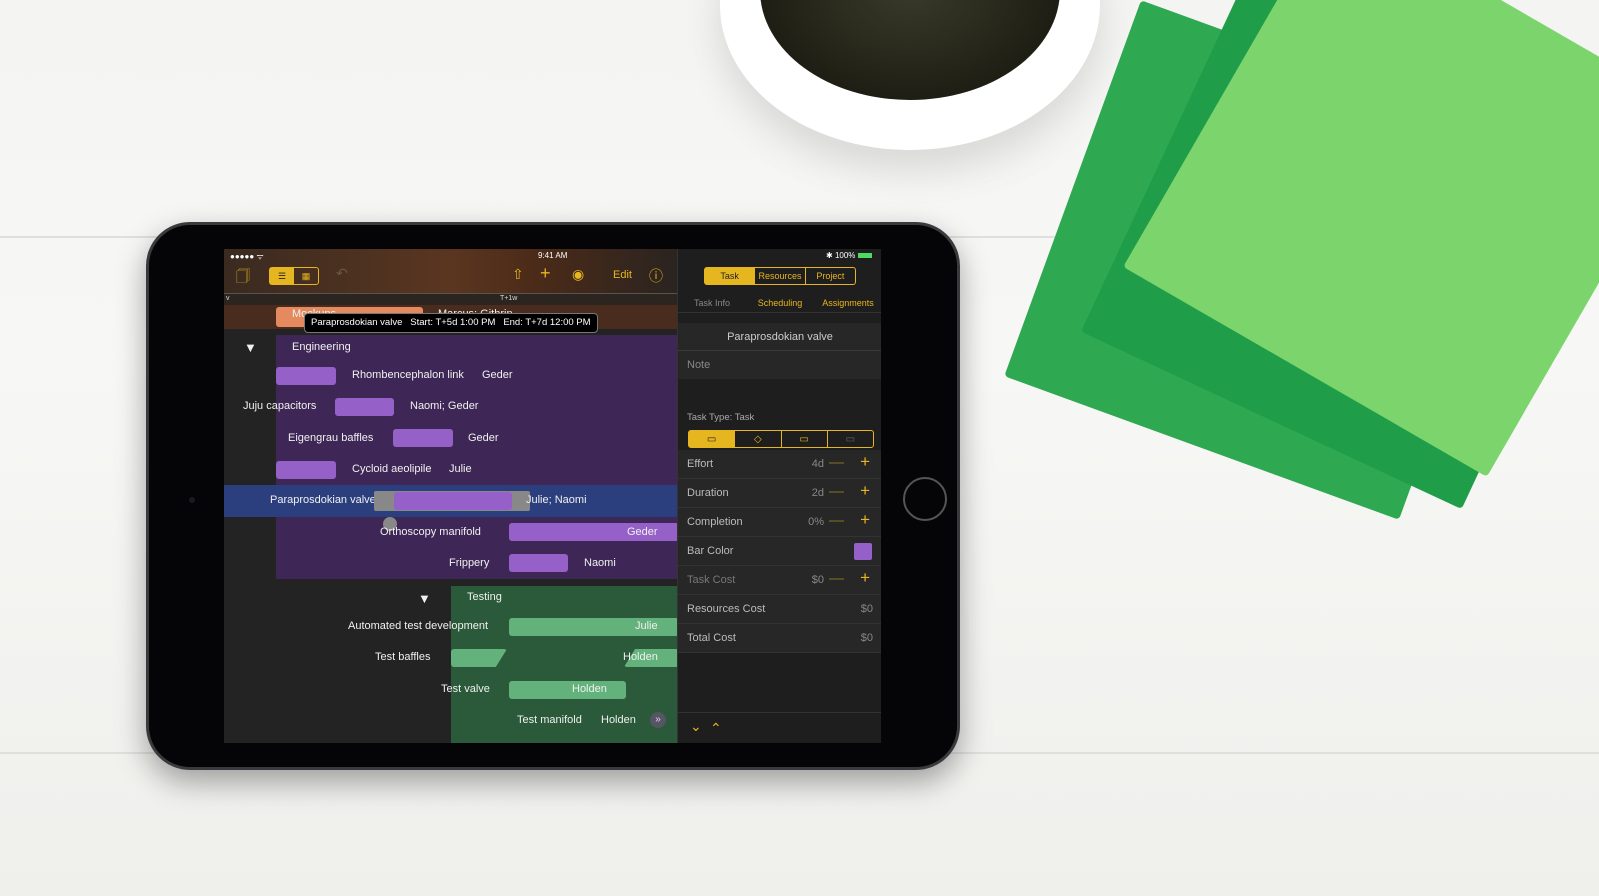 Image resolution: width=1599 pixels, height=896 pixels. What do you see at coordinates (730, 276) in the screenshot?
I see `tab-task: Task` at bounding box center [730, 276].